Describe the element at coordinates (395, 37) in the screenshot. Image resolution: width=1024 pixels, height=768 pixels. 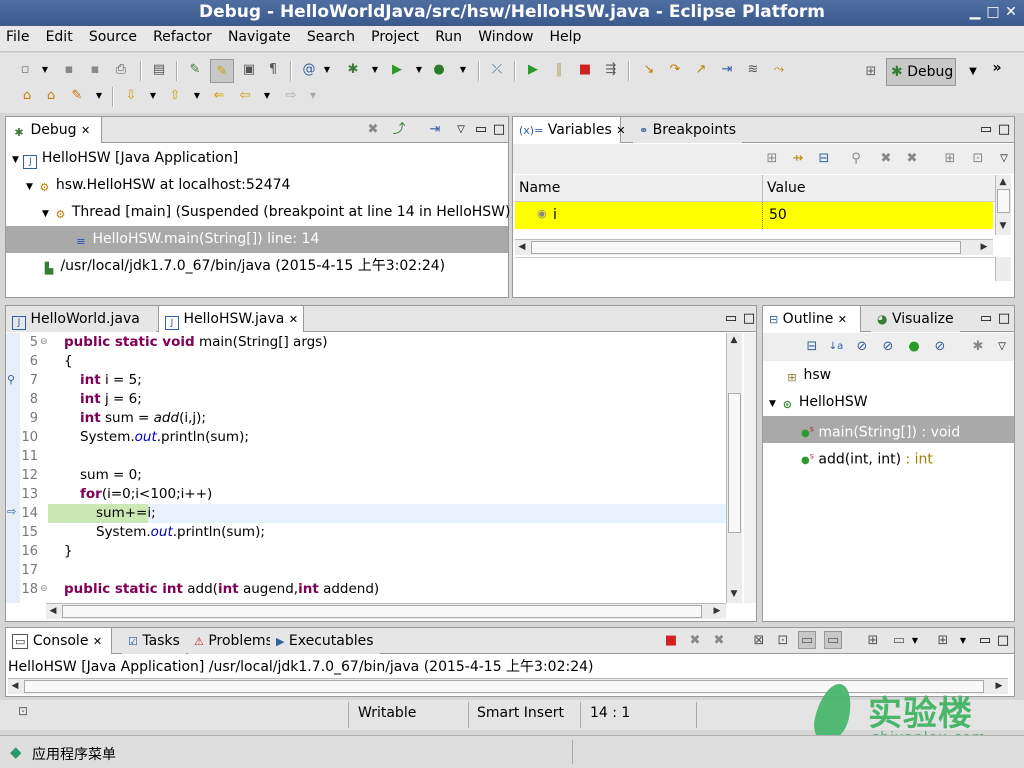
I see `menu-project: Project` at that location.